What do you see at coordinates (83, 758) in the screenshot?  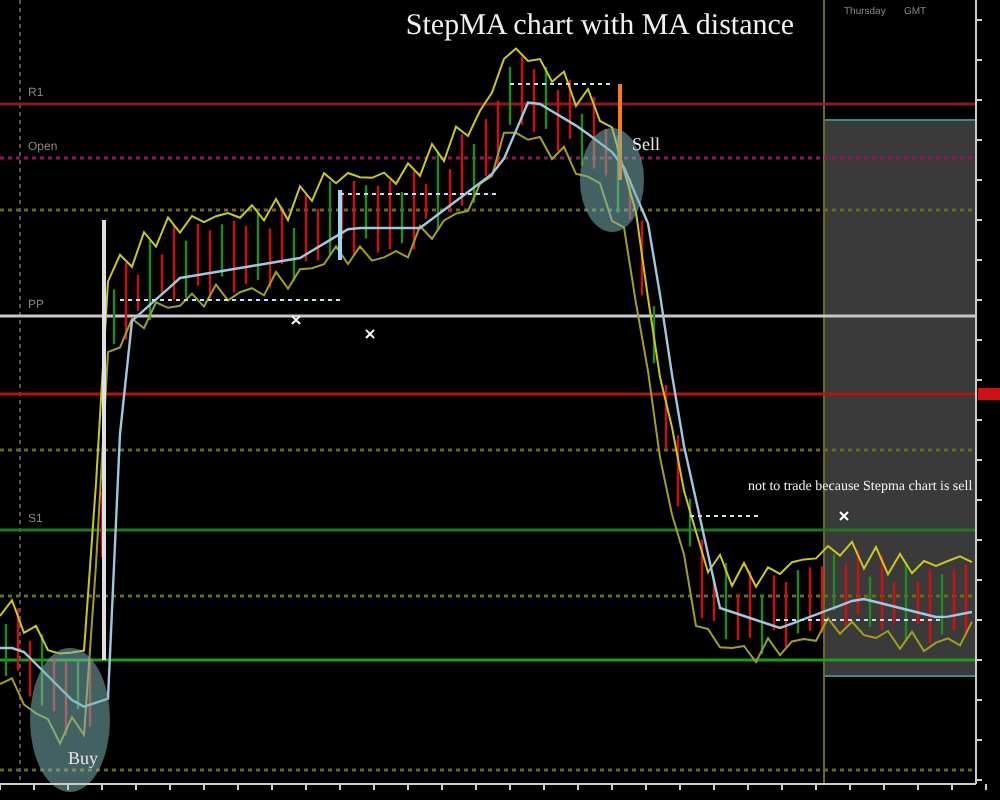 I see `signal-label: Buy` at bounding box center [83, 758].